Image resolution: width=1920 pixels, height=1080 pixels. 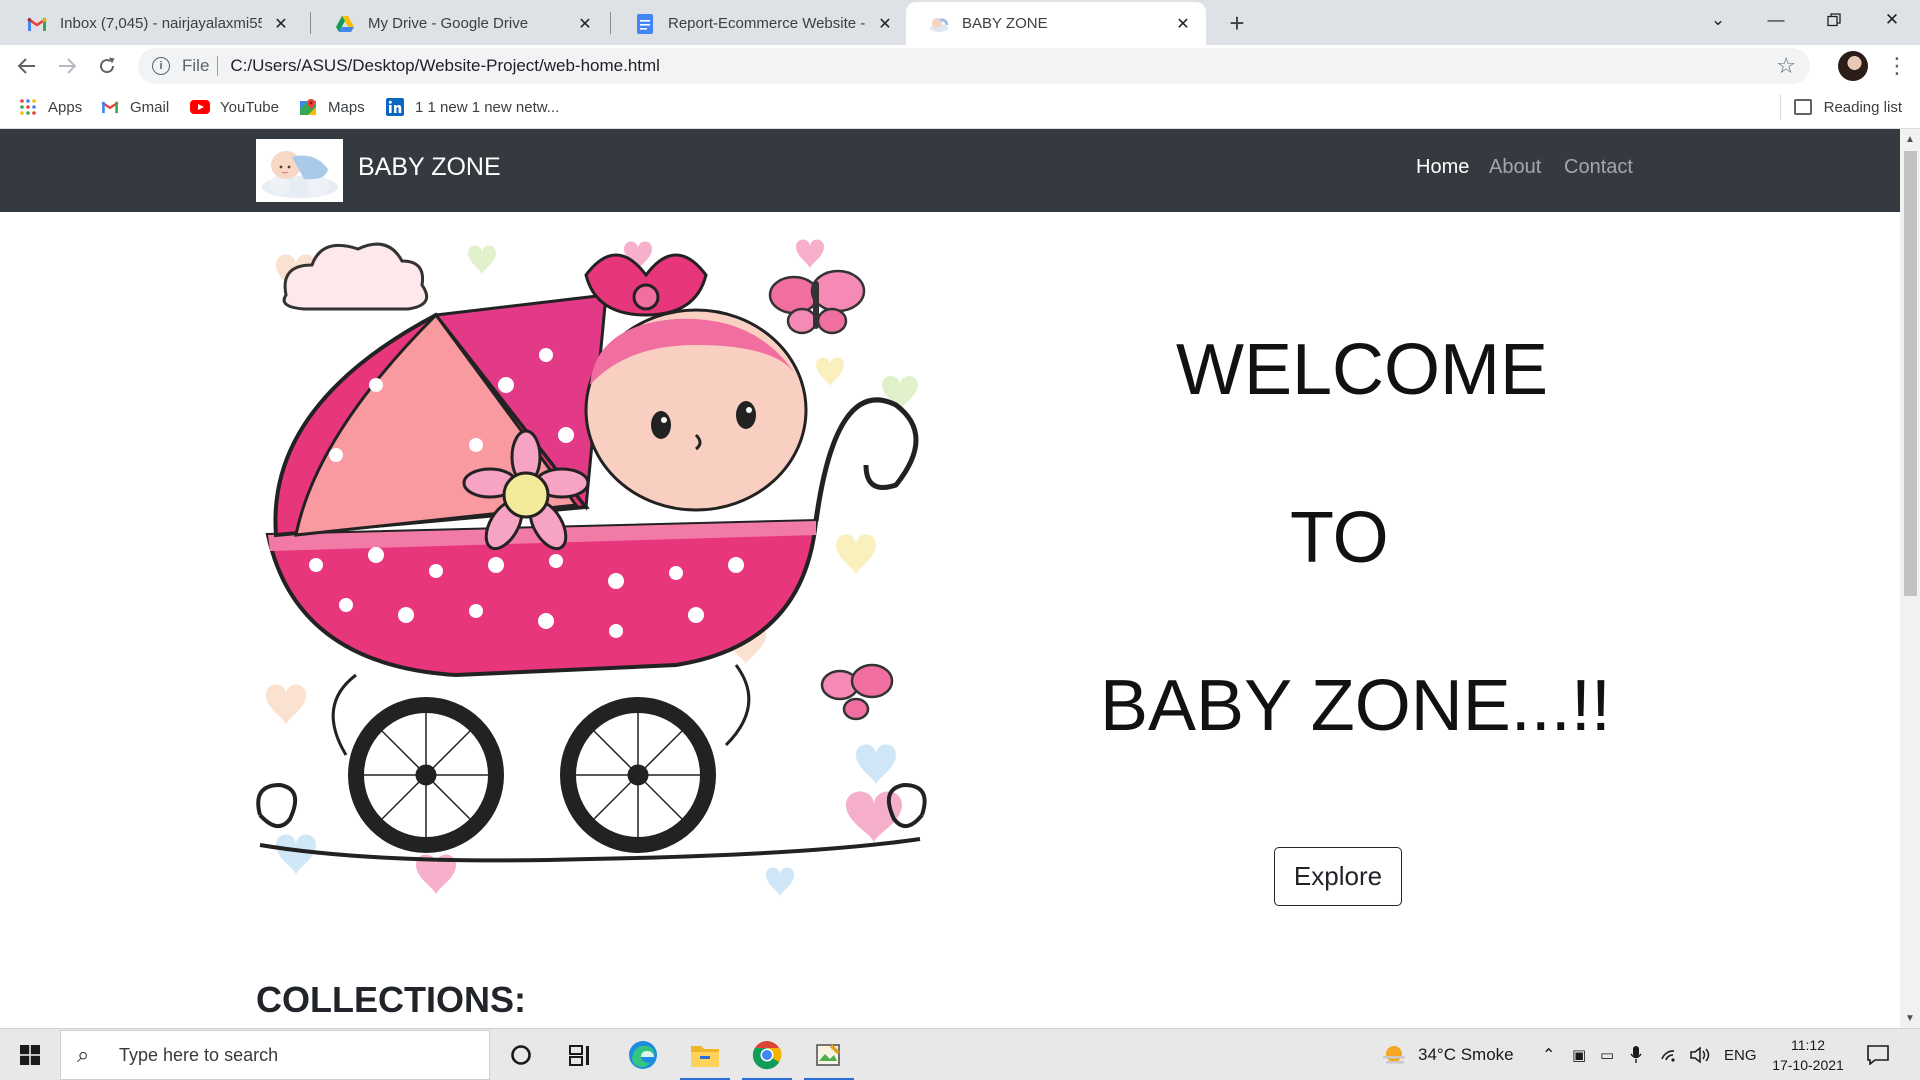 I want to click on close-window-button: ✕, so click(x=1892, y=20).